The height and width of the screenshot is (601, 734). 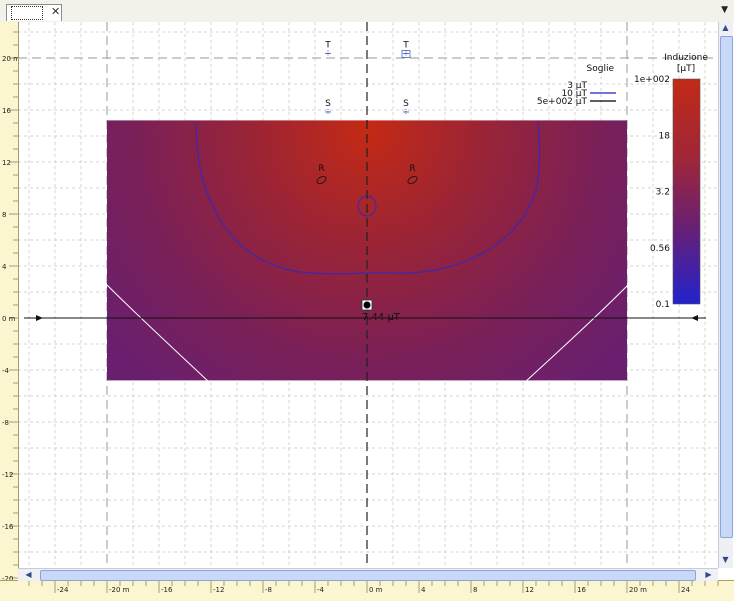 I want to click on colorbar-gradient, so click(x=686, y=191).